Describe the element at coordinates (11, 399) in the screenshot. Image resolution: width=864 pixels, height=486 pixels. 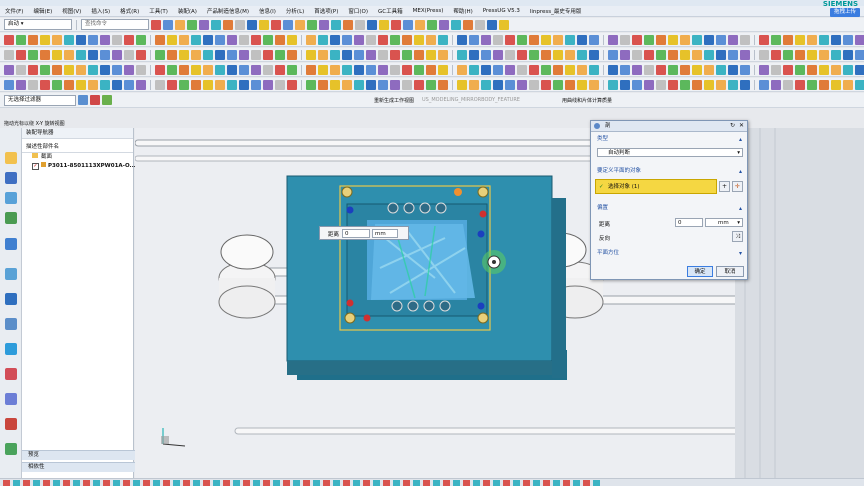
I see `process-studio-icon` at that location.